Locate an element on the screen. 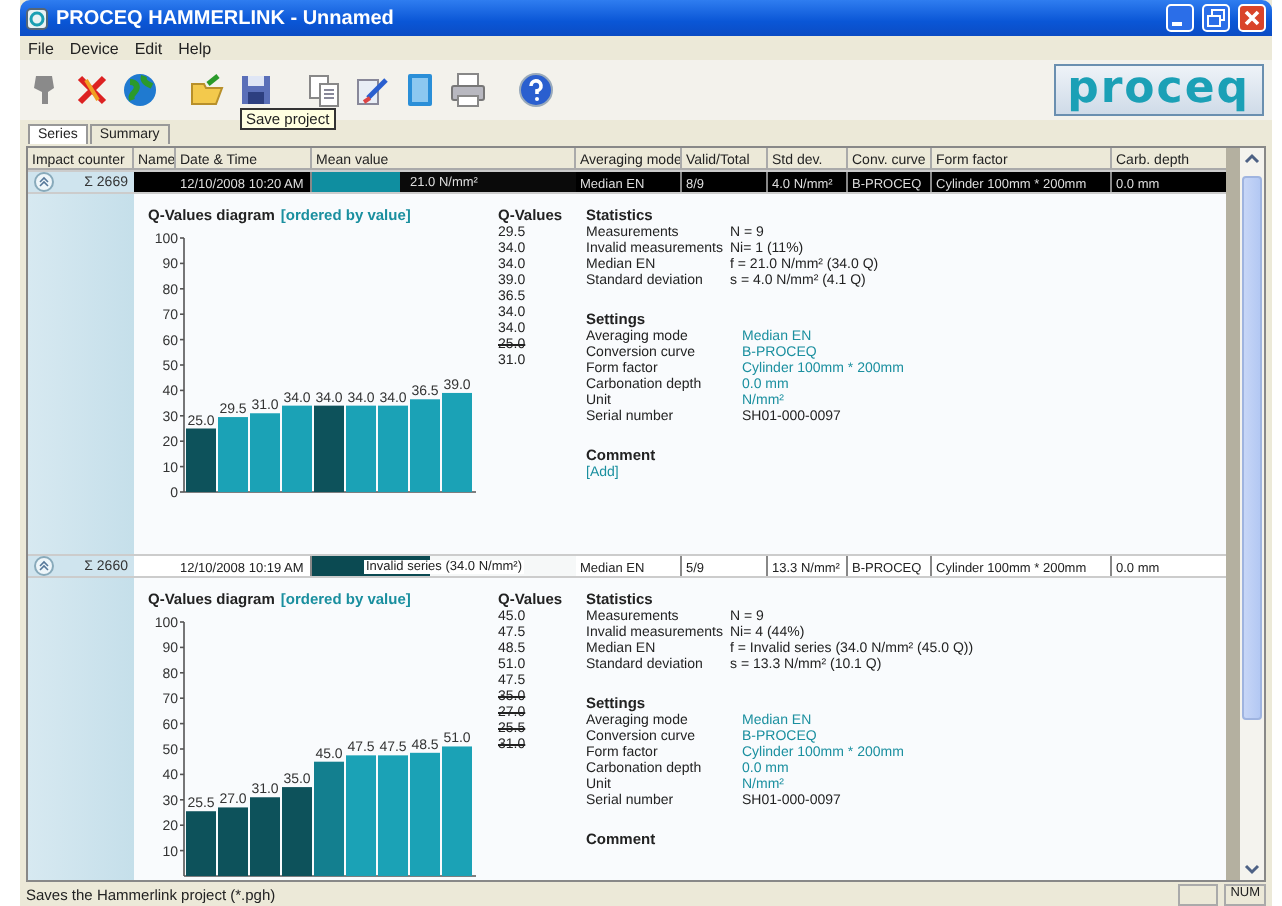 The image size is (1282, 906). cross-icon is located at coordinates (92, 90).